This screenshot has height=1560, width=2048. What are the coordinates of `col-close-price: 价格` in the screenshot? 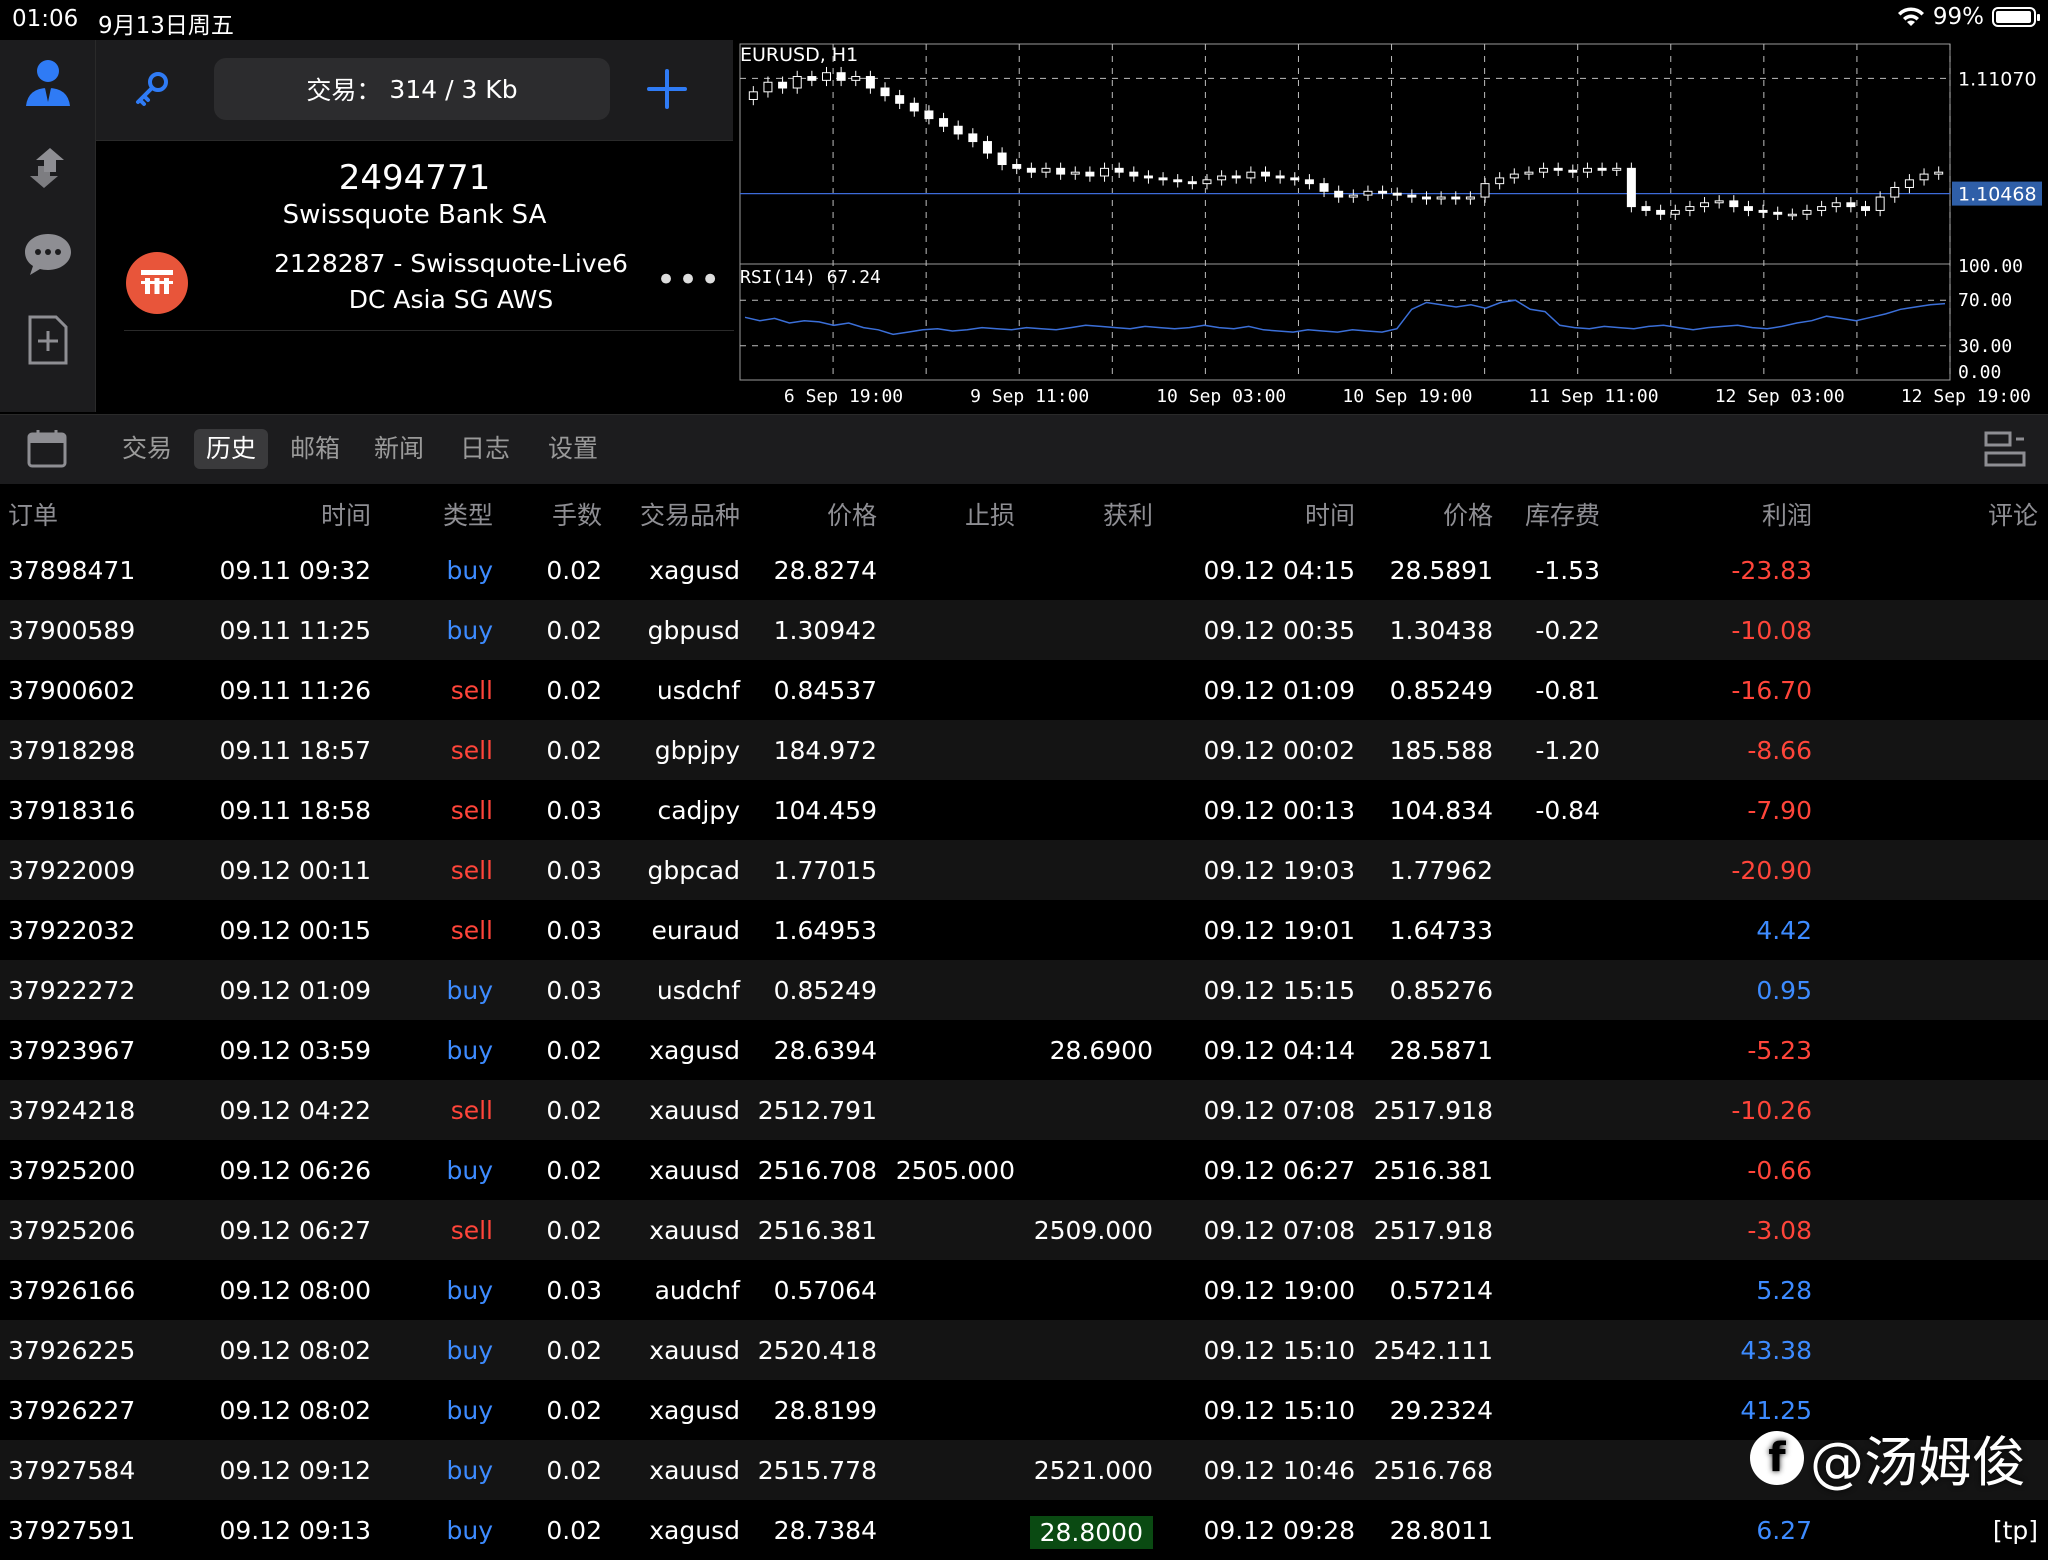 It's located at (1468, 514).